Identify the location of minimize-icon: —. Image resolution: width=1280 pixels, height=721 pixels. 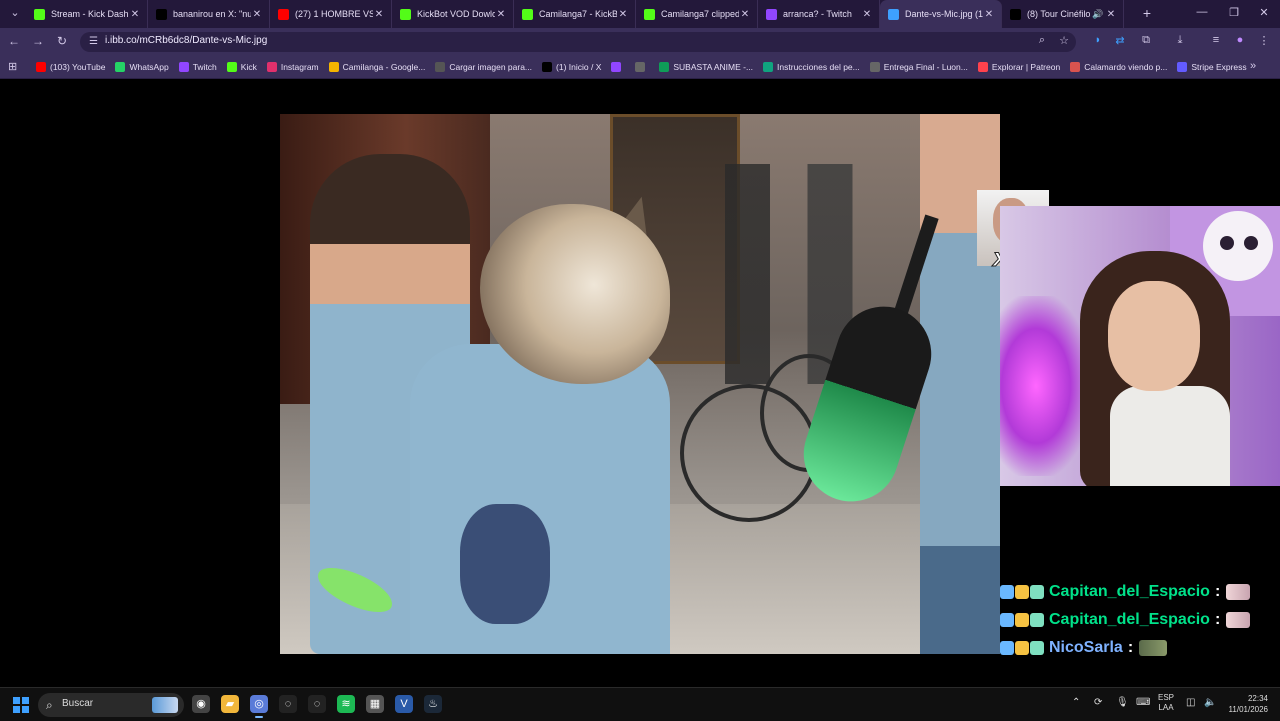
(1202, 12).